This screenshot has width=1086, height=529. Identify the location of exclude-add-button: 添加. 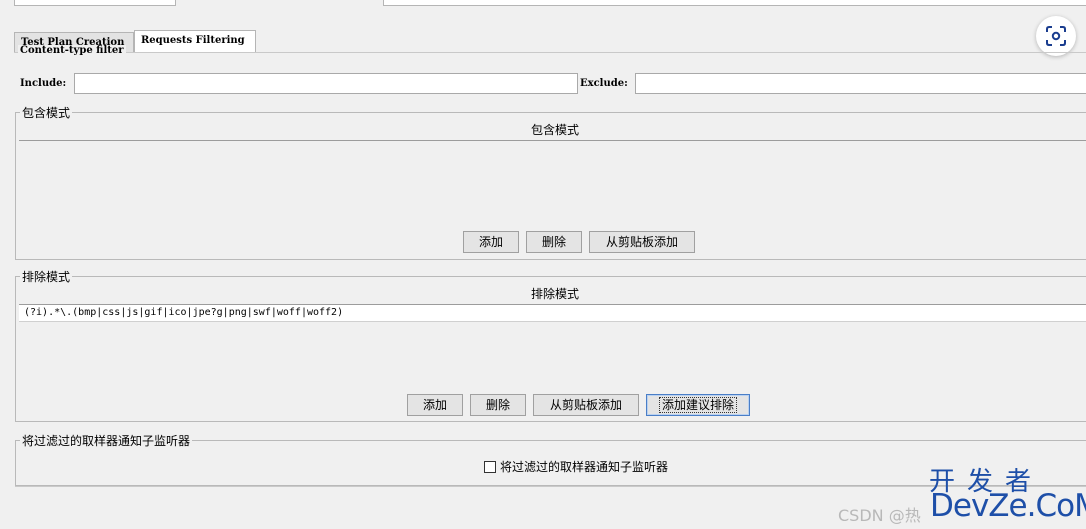
(435, 405).